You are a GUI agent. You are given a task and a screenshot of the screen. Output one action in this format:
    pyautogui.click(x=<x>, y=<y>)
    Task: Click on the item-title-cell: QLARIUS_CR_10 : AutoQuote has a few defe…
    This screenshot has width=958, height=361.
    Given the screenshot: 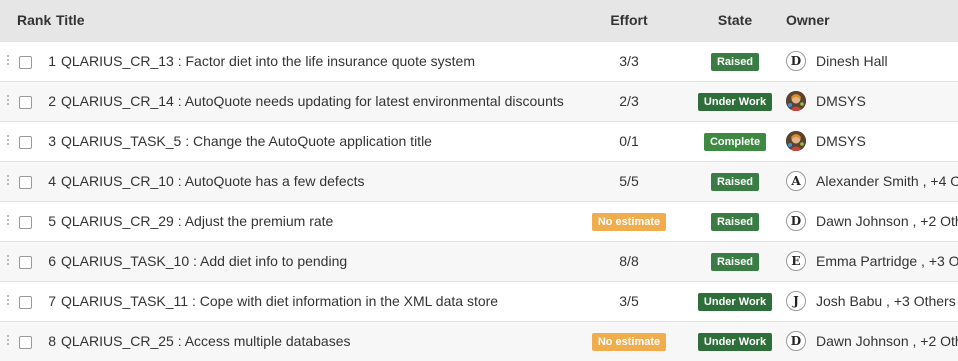 What is the action you would take?
    pyautogui.click(x=313, y=181)
    